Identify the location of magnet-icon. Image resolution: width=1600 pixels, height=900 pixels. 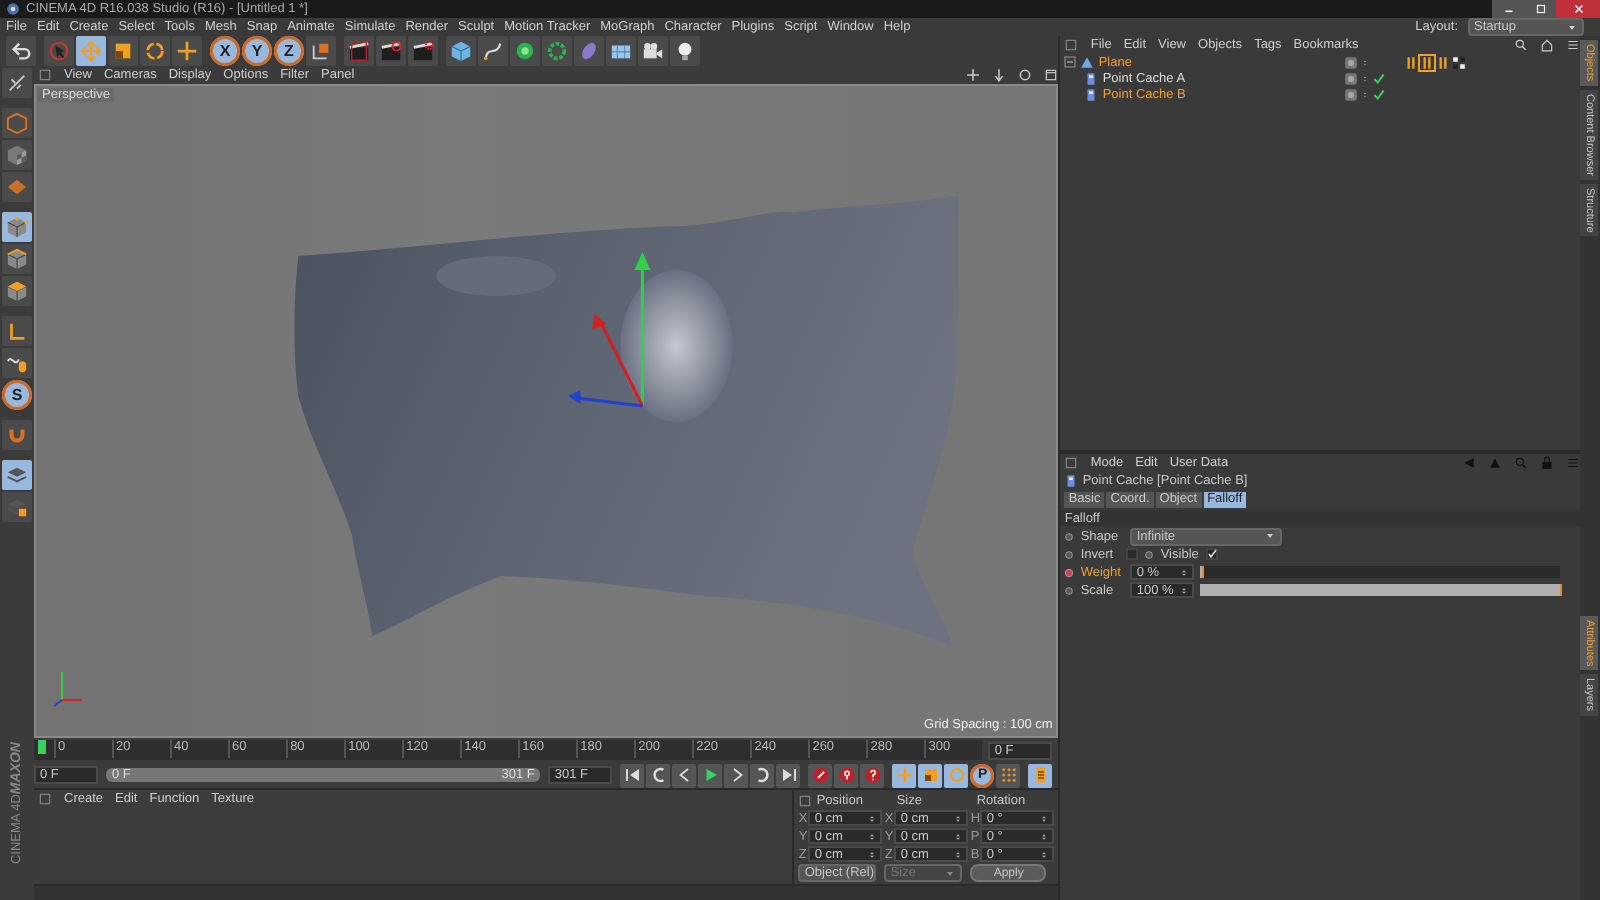
(17, 435).